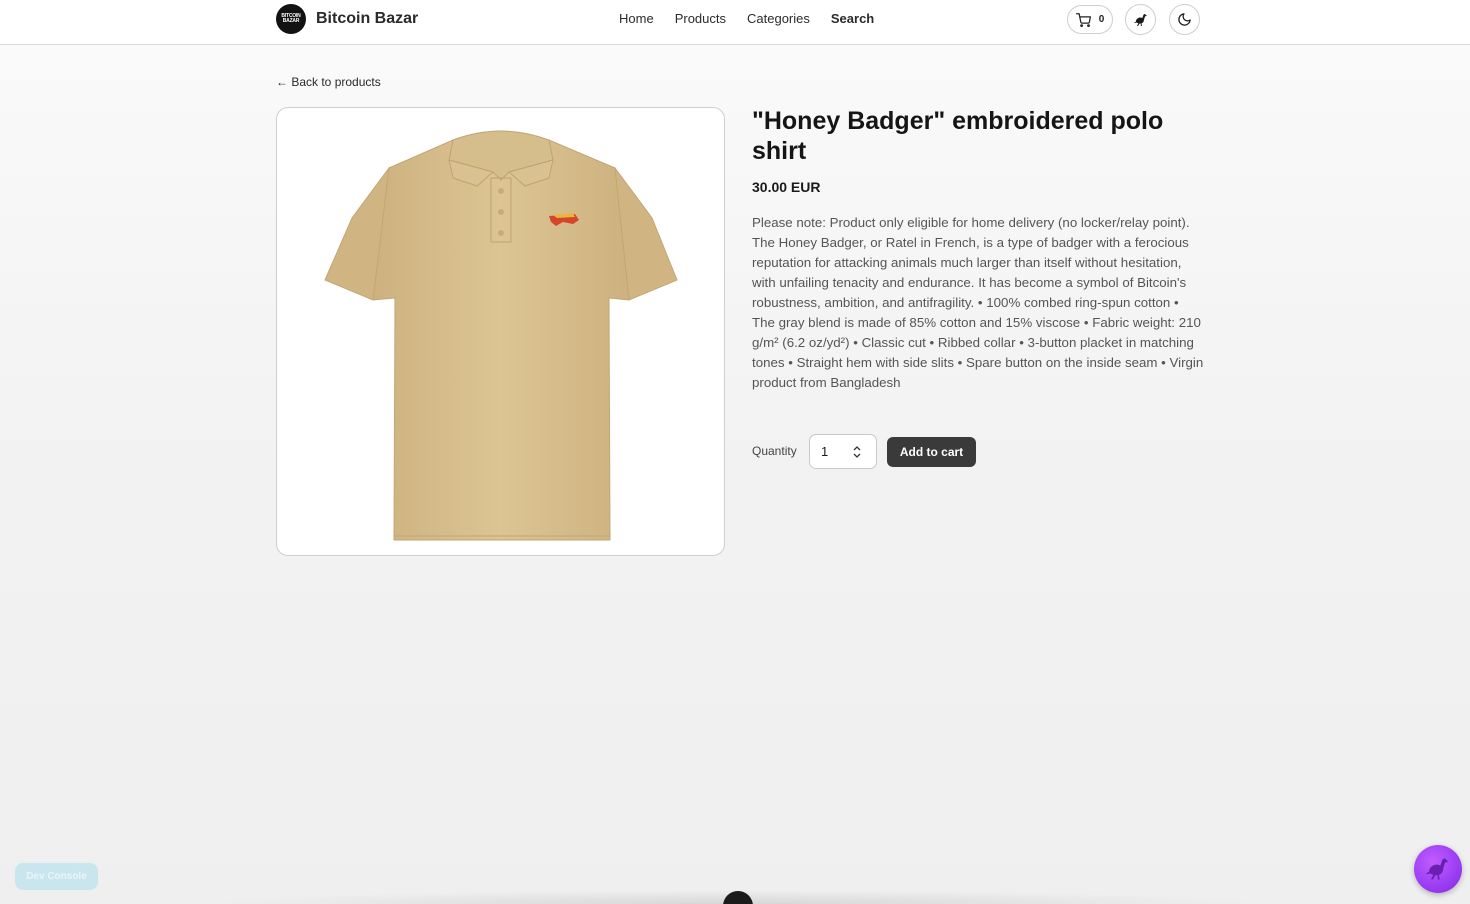 Image resolution: width=1470 pixels, height=904 pixels. What do you see at coordinates (958, 136) in the screenshot?
I see `product-title: "Honey Badger" embroidered polo shirt` at bounding box center [958, 136].